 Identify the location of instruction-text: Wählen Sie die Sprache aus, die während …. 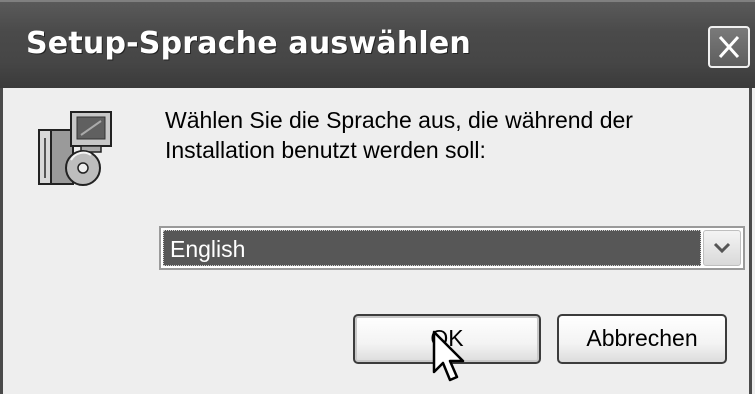
(445, 135).